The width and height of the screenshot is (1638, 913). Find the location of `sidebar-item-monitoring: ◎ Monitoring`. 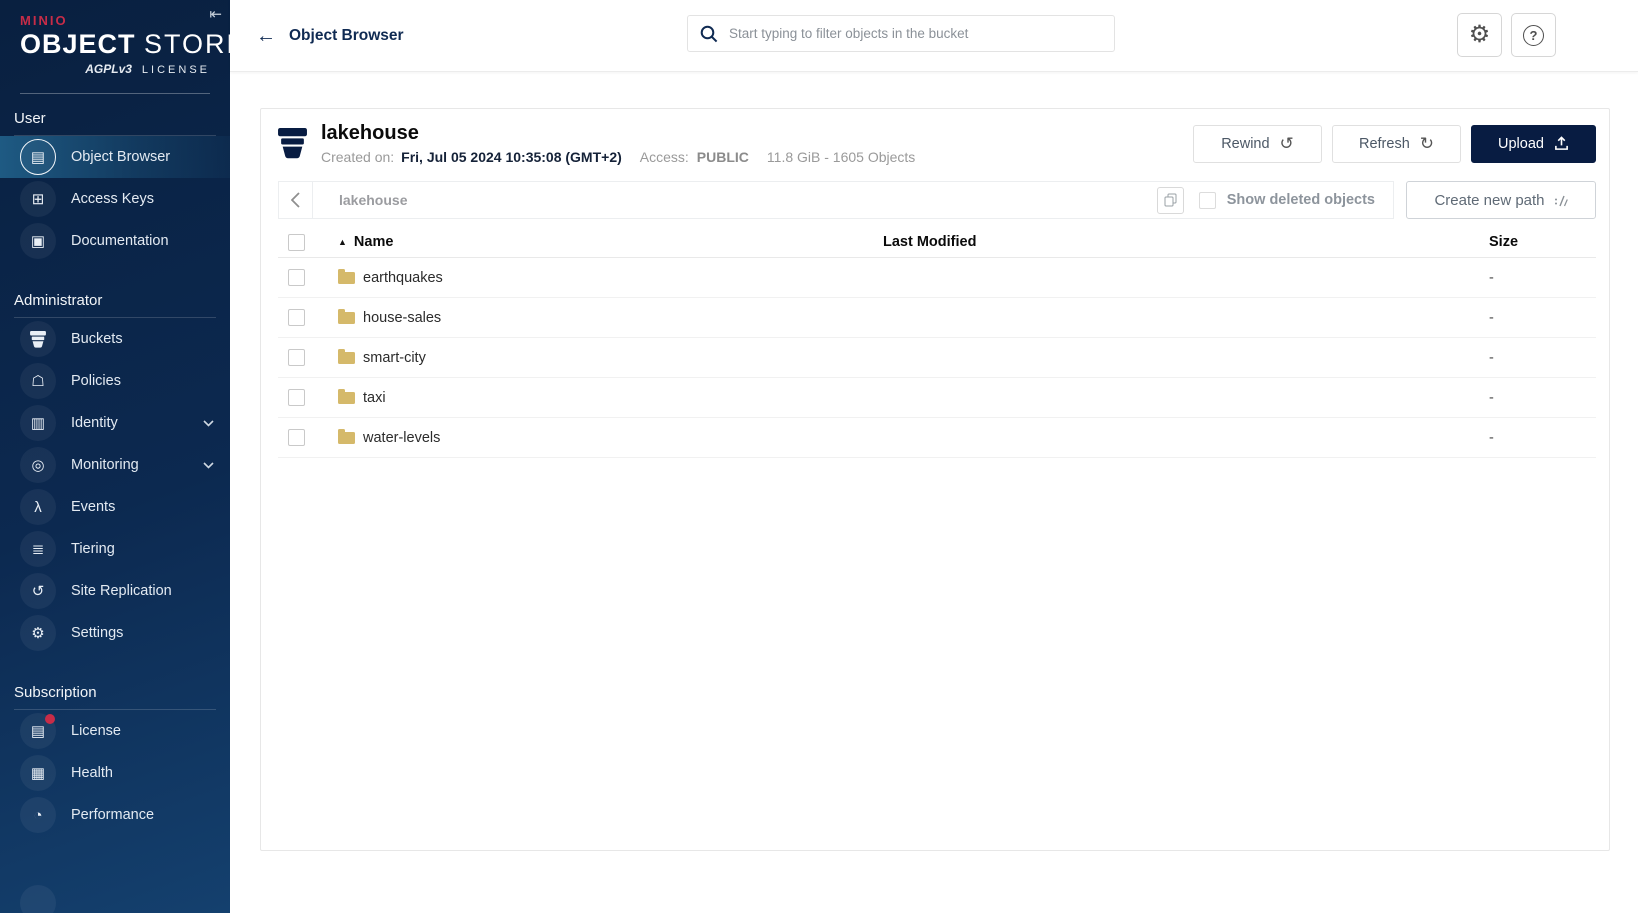

sidebar-item-monitoring: ◎ Monitoring is located at coordinates (115, 465).